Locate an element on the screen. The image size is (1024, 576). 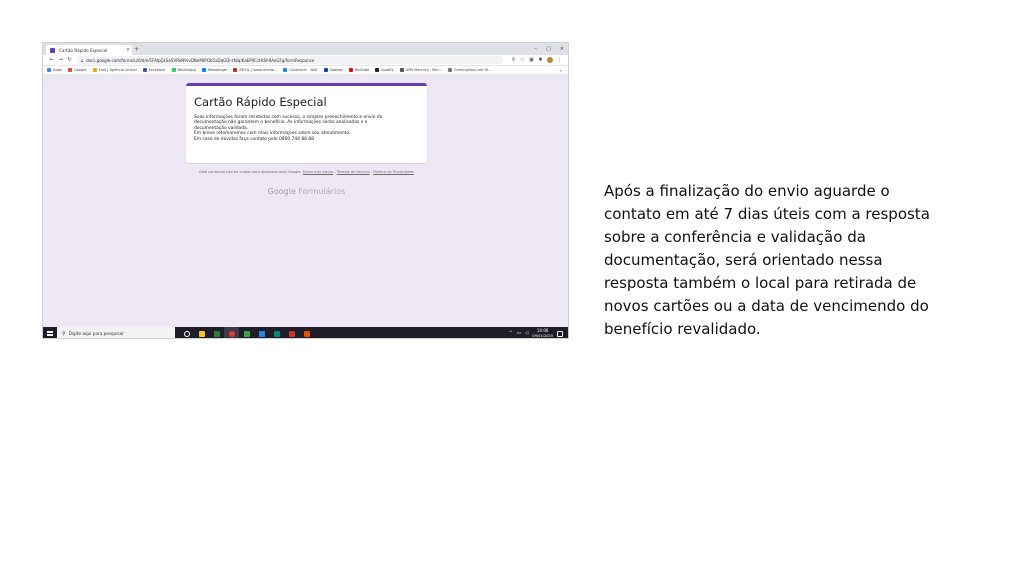
chevron-up-icon: ^ is located at coordinates (511, 333).